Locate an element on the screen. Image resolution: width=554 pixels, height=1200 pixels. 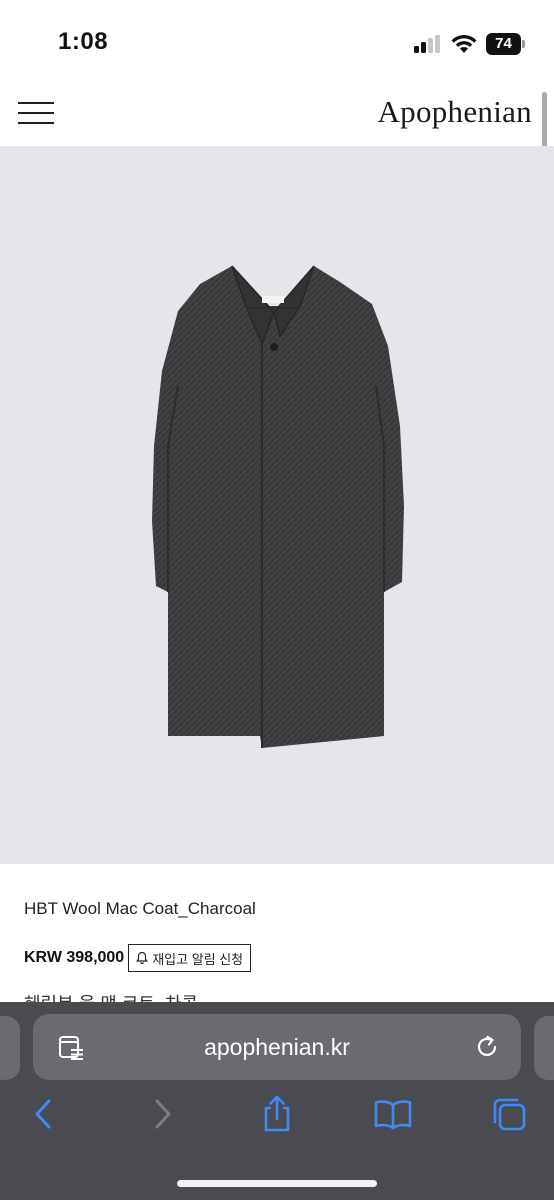
reload-icon is located at coordinates (487, 1047).